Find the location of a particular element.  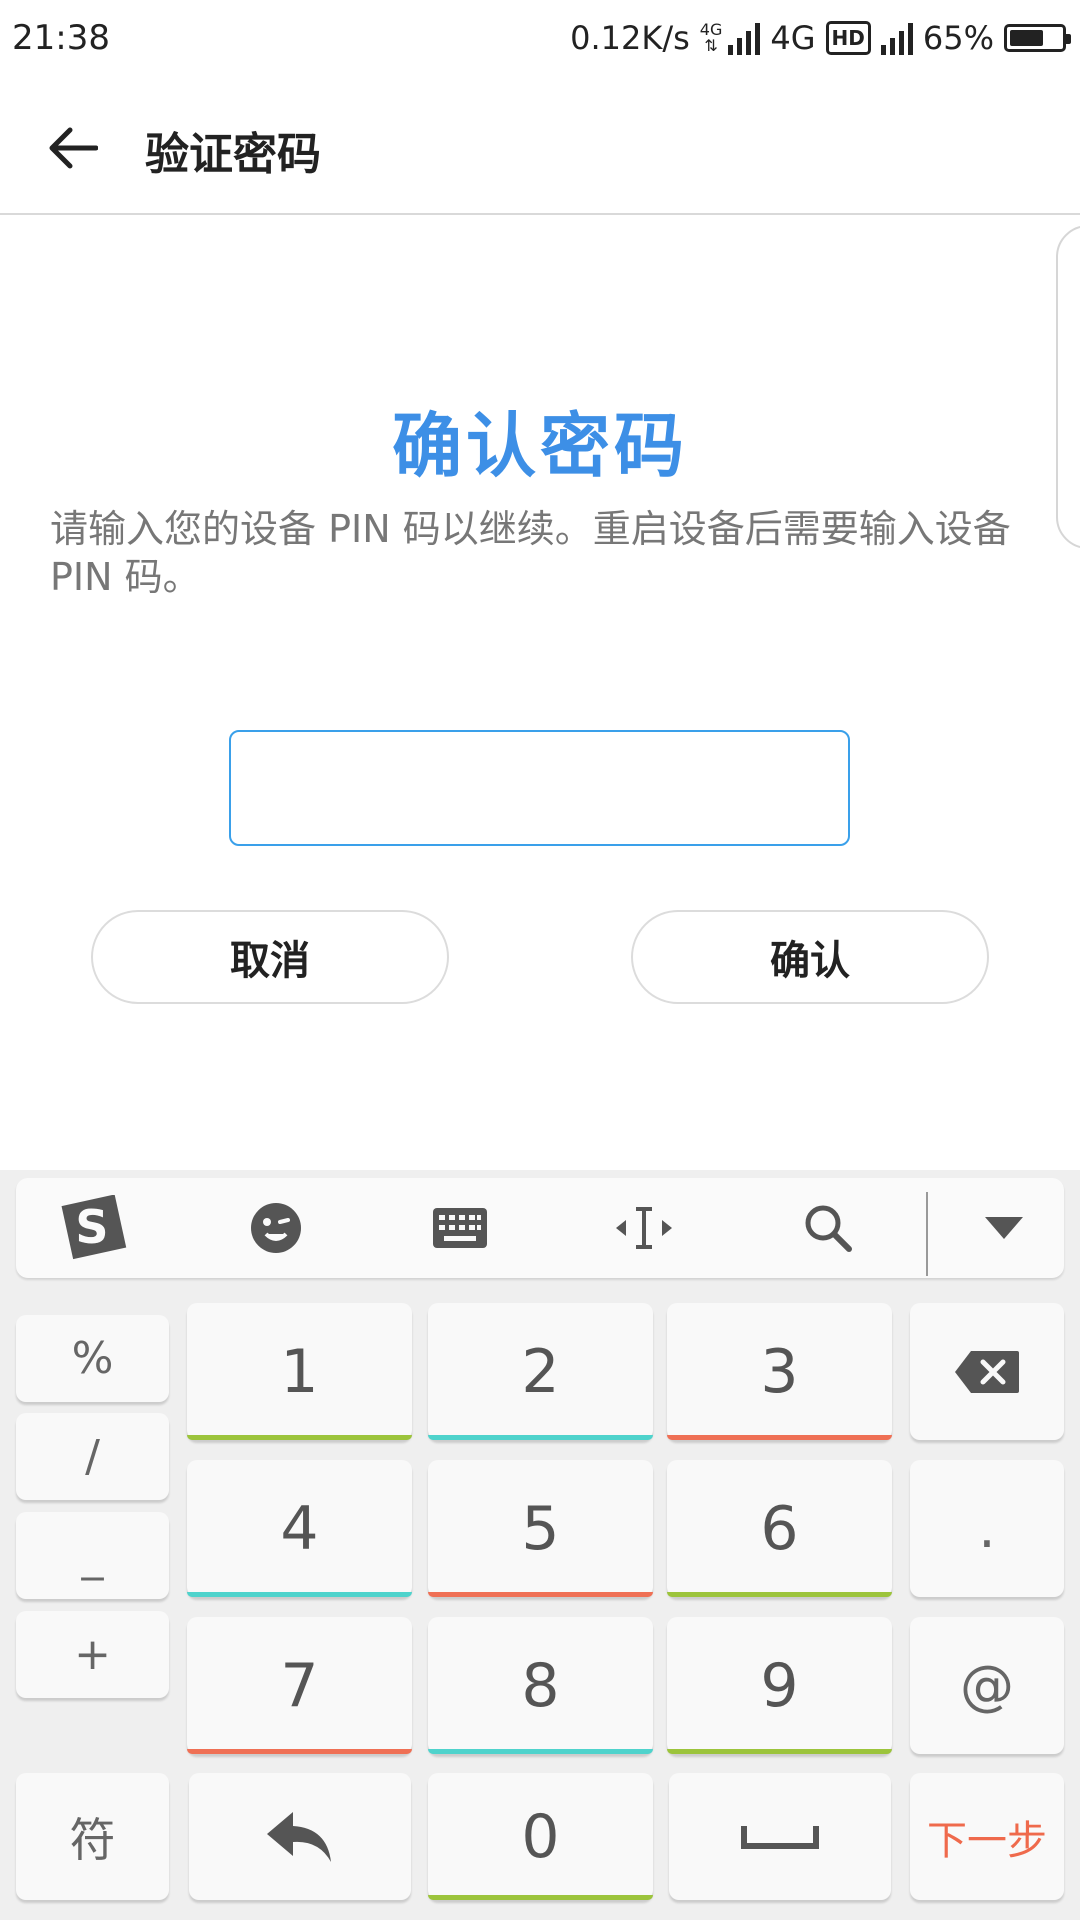

backspace-icon is located at coordinates (987, 1371).